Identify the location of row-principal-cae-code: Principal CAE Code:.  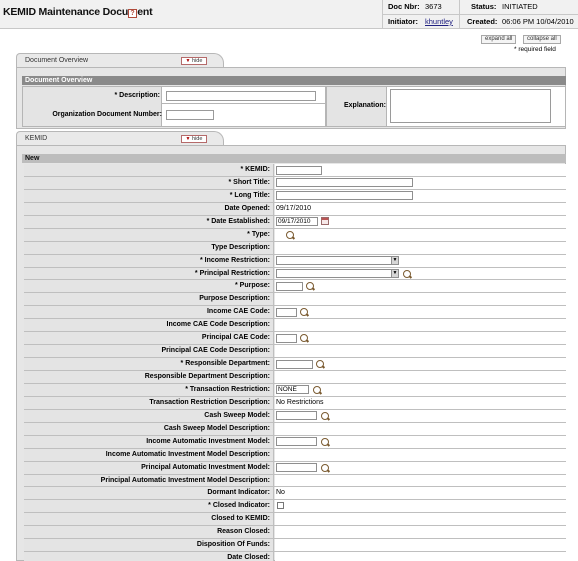
(295, 339).